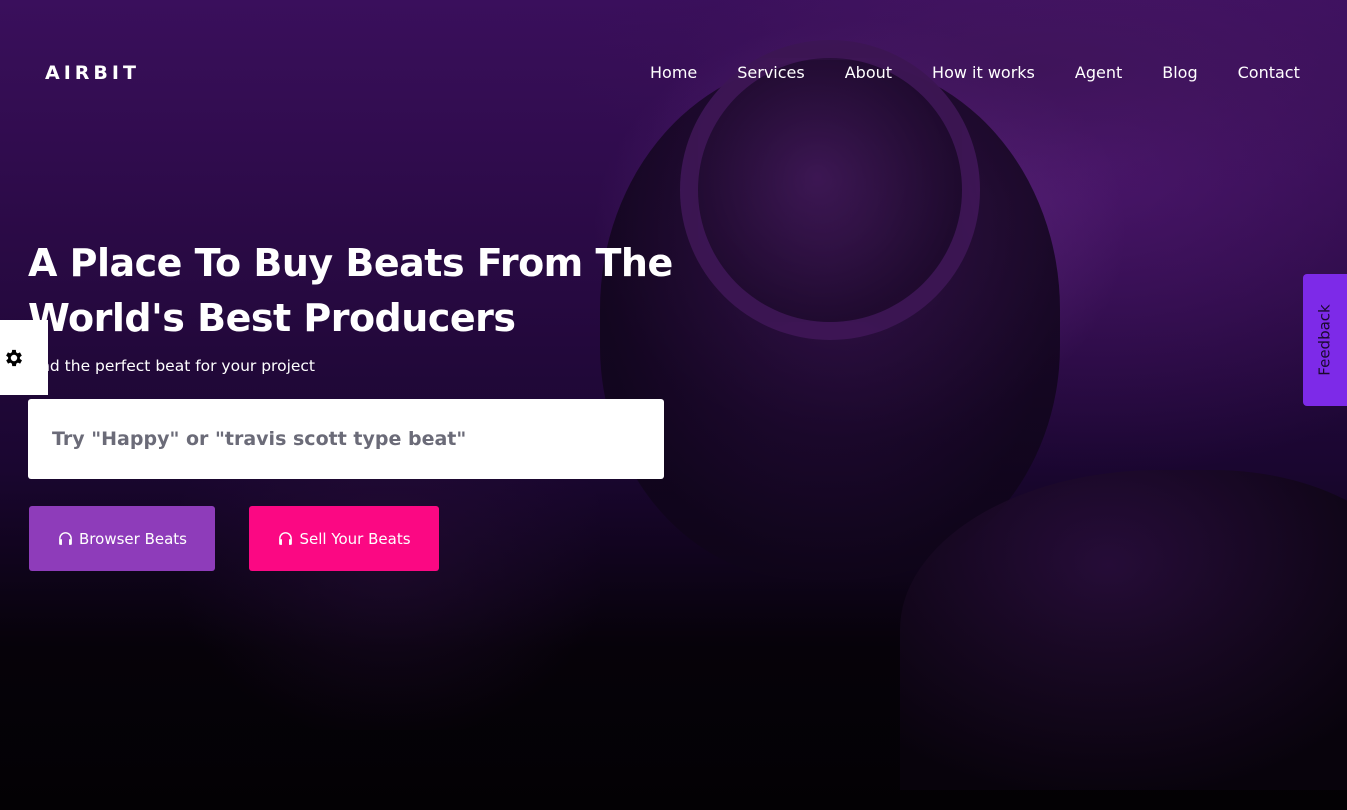 This screenshot has height=810, width=1347. Describe the element at coordinates (770, 72) in the screenshot. I see `nav-services: Services` at that location.